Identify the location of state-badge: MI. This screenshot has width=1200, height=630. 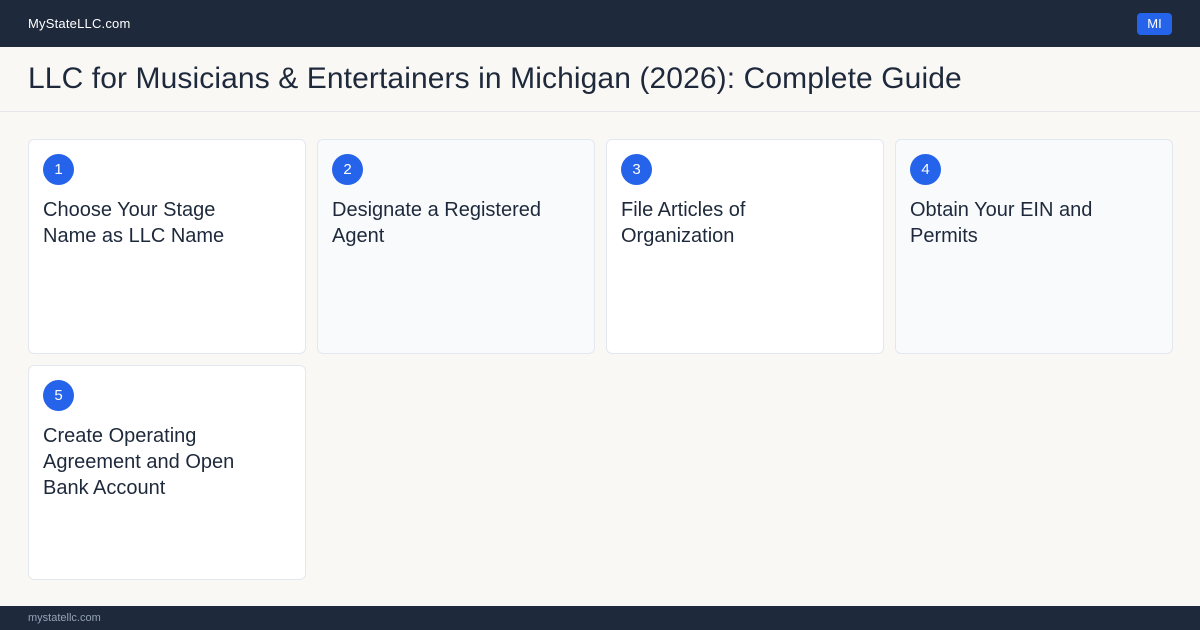
(1154, 23).